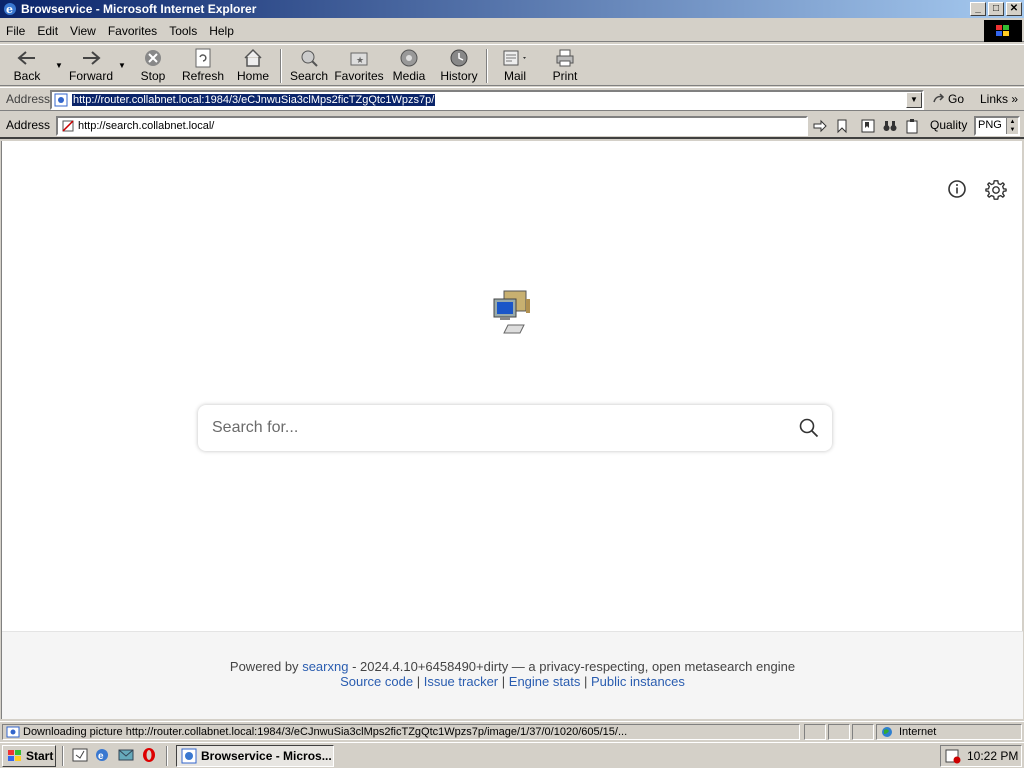 Image resolution: width=1024 pixels, height=768 pixels. I want to click on page-icon, so click(61, 100).